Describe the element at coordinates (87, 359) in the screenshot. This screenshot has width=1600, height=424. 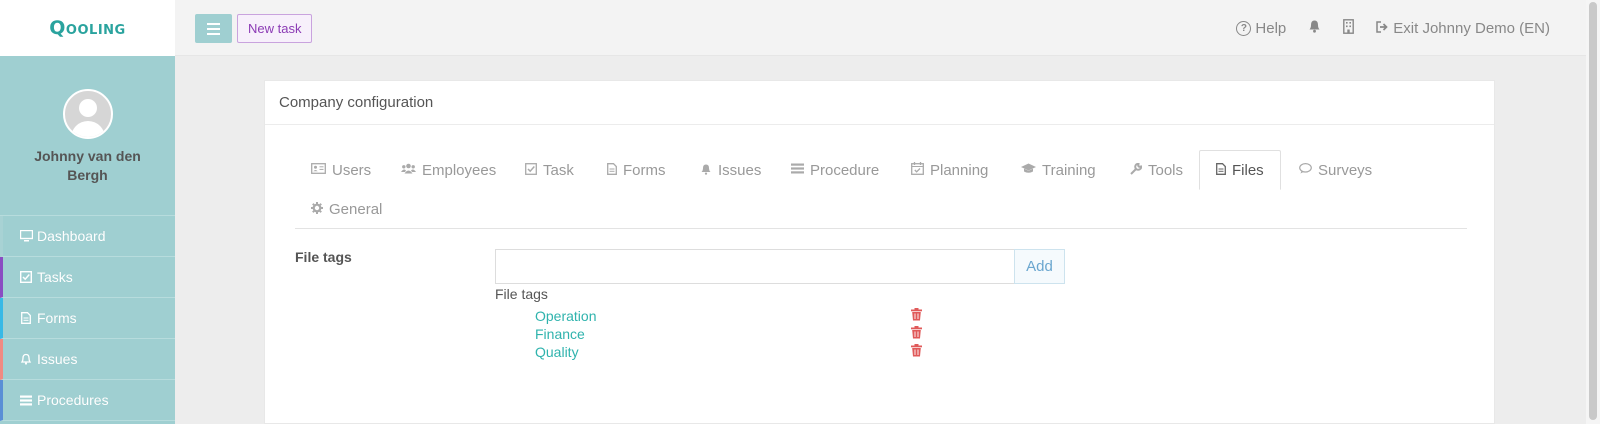
I see `sidebar-item-issues: Issues` at that location.